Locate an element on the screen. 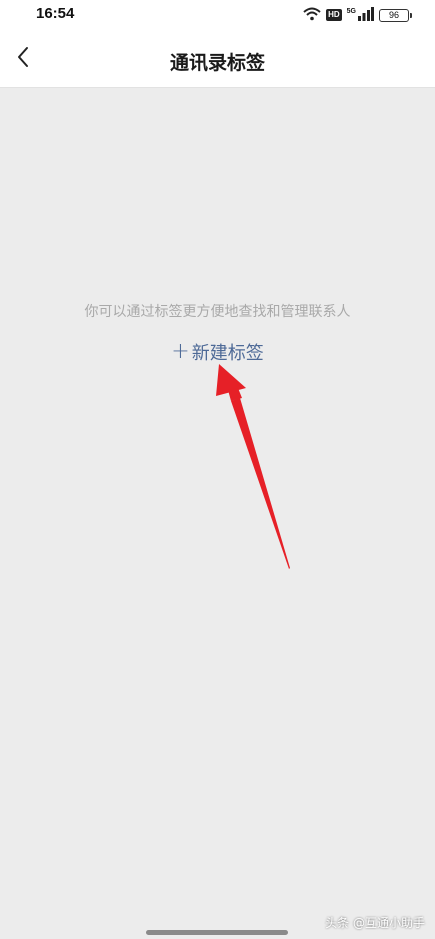 The height and width of the screenshot is (939, 435). new-tag-label: 新建标签 is located at coordinates (227, 353).